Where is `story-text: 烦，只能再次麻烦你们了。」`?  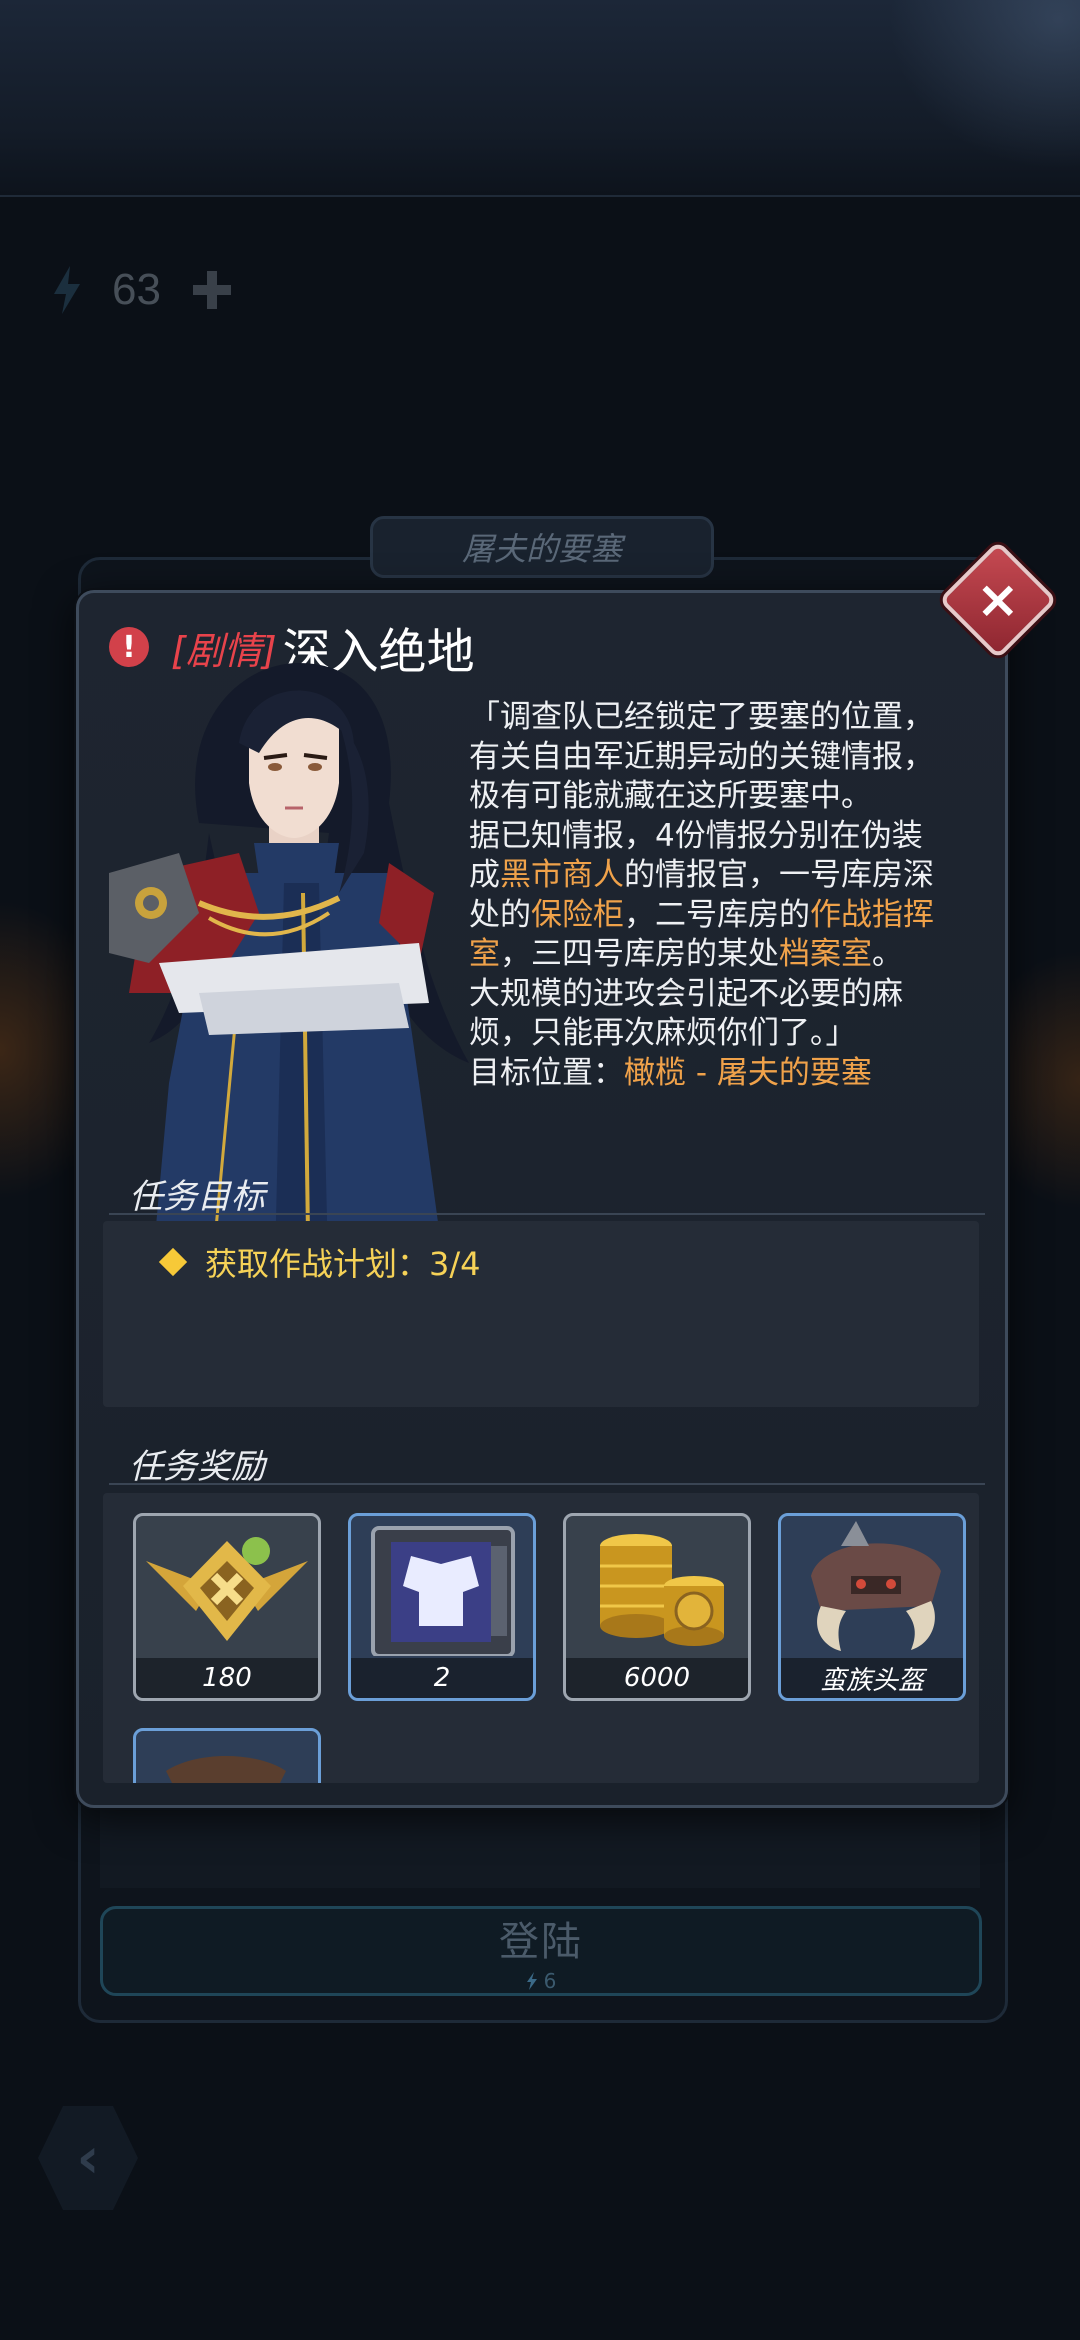 story-text: 烦，只能再次麻烦你们了。」 is located at coordinates (663, 1033).